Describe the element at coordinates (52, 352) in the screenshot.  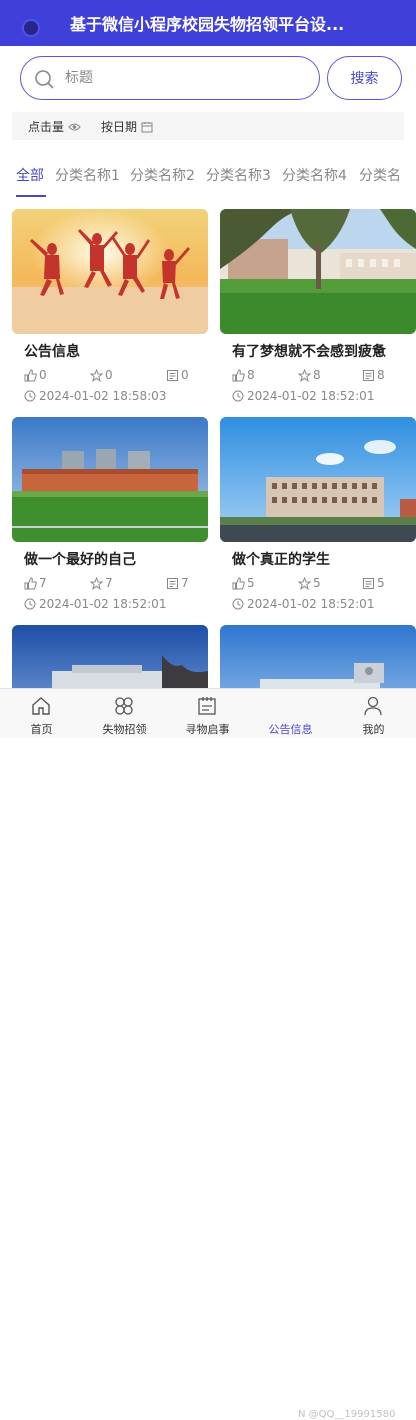
I see `card-title: 公告信息` at that location.